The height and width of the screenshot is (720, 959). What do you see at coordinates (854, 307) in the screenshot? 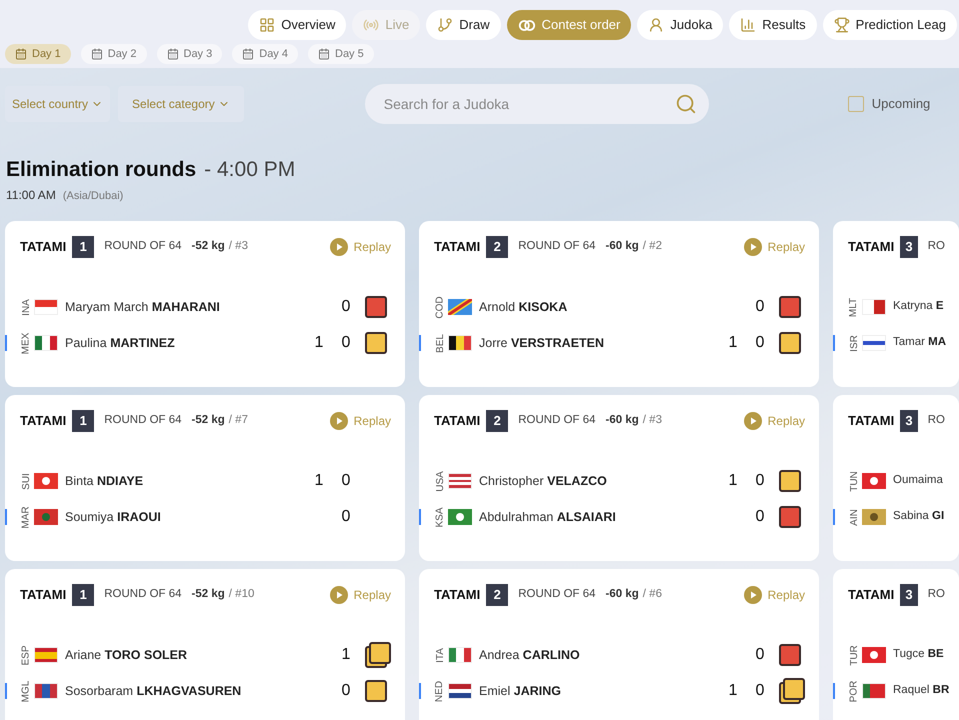
I see `country-code: MLT` at bounding box center [854, 307].